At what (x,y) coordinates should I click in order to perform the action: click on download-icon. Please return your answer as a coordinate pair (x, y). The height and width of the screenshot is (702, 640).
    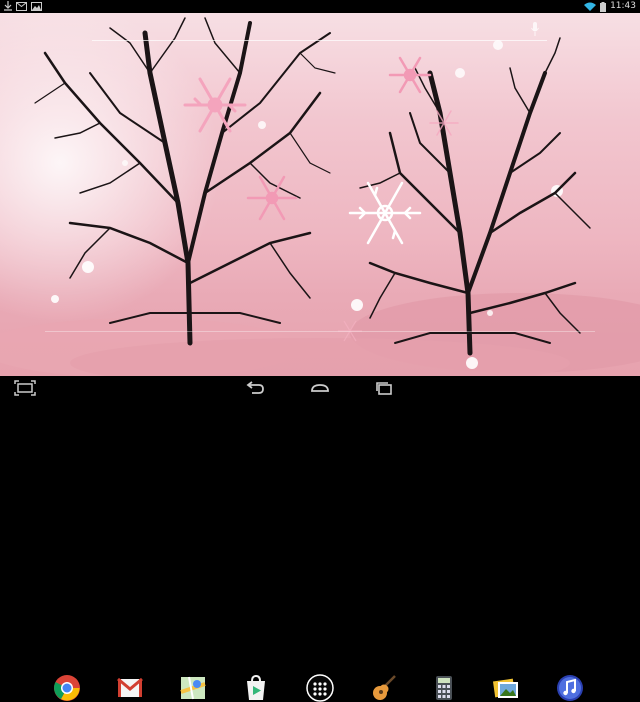
    Looking at the image, I should click on (8, 6).